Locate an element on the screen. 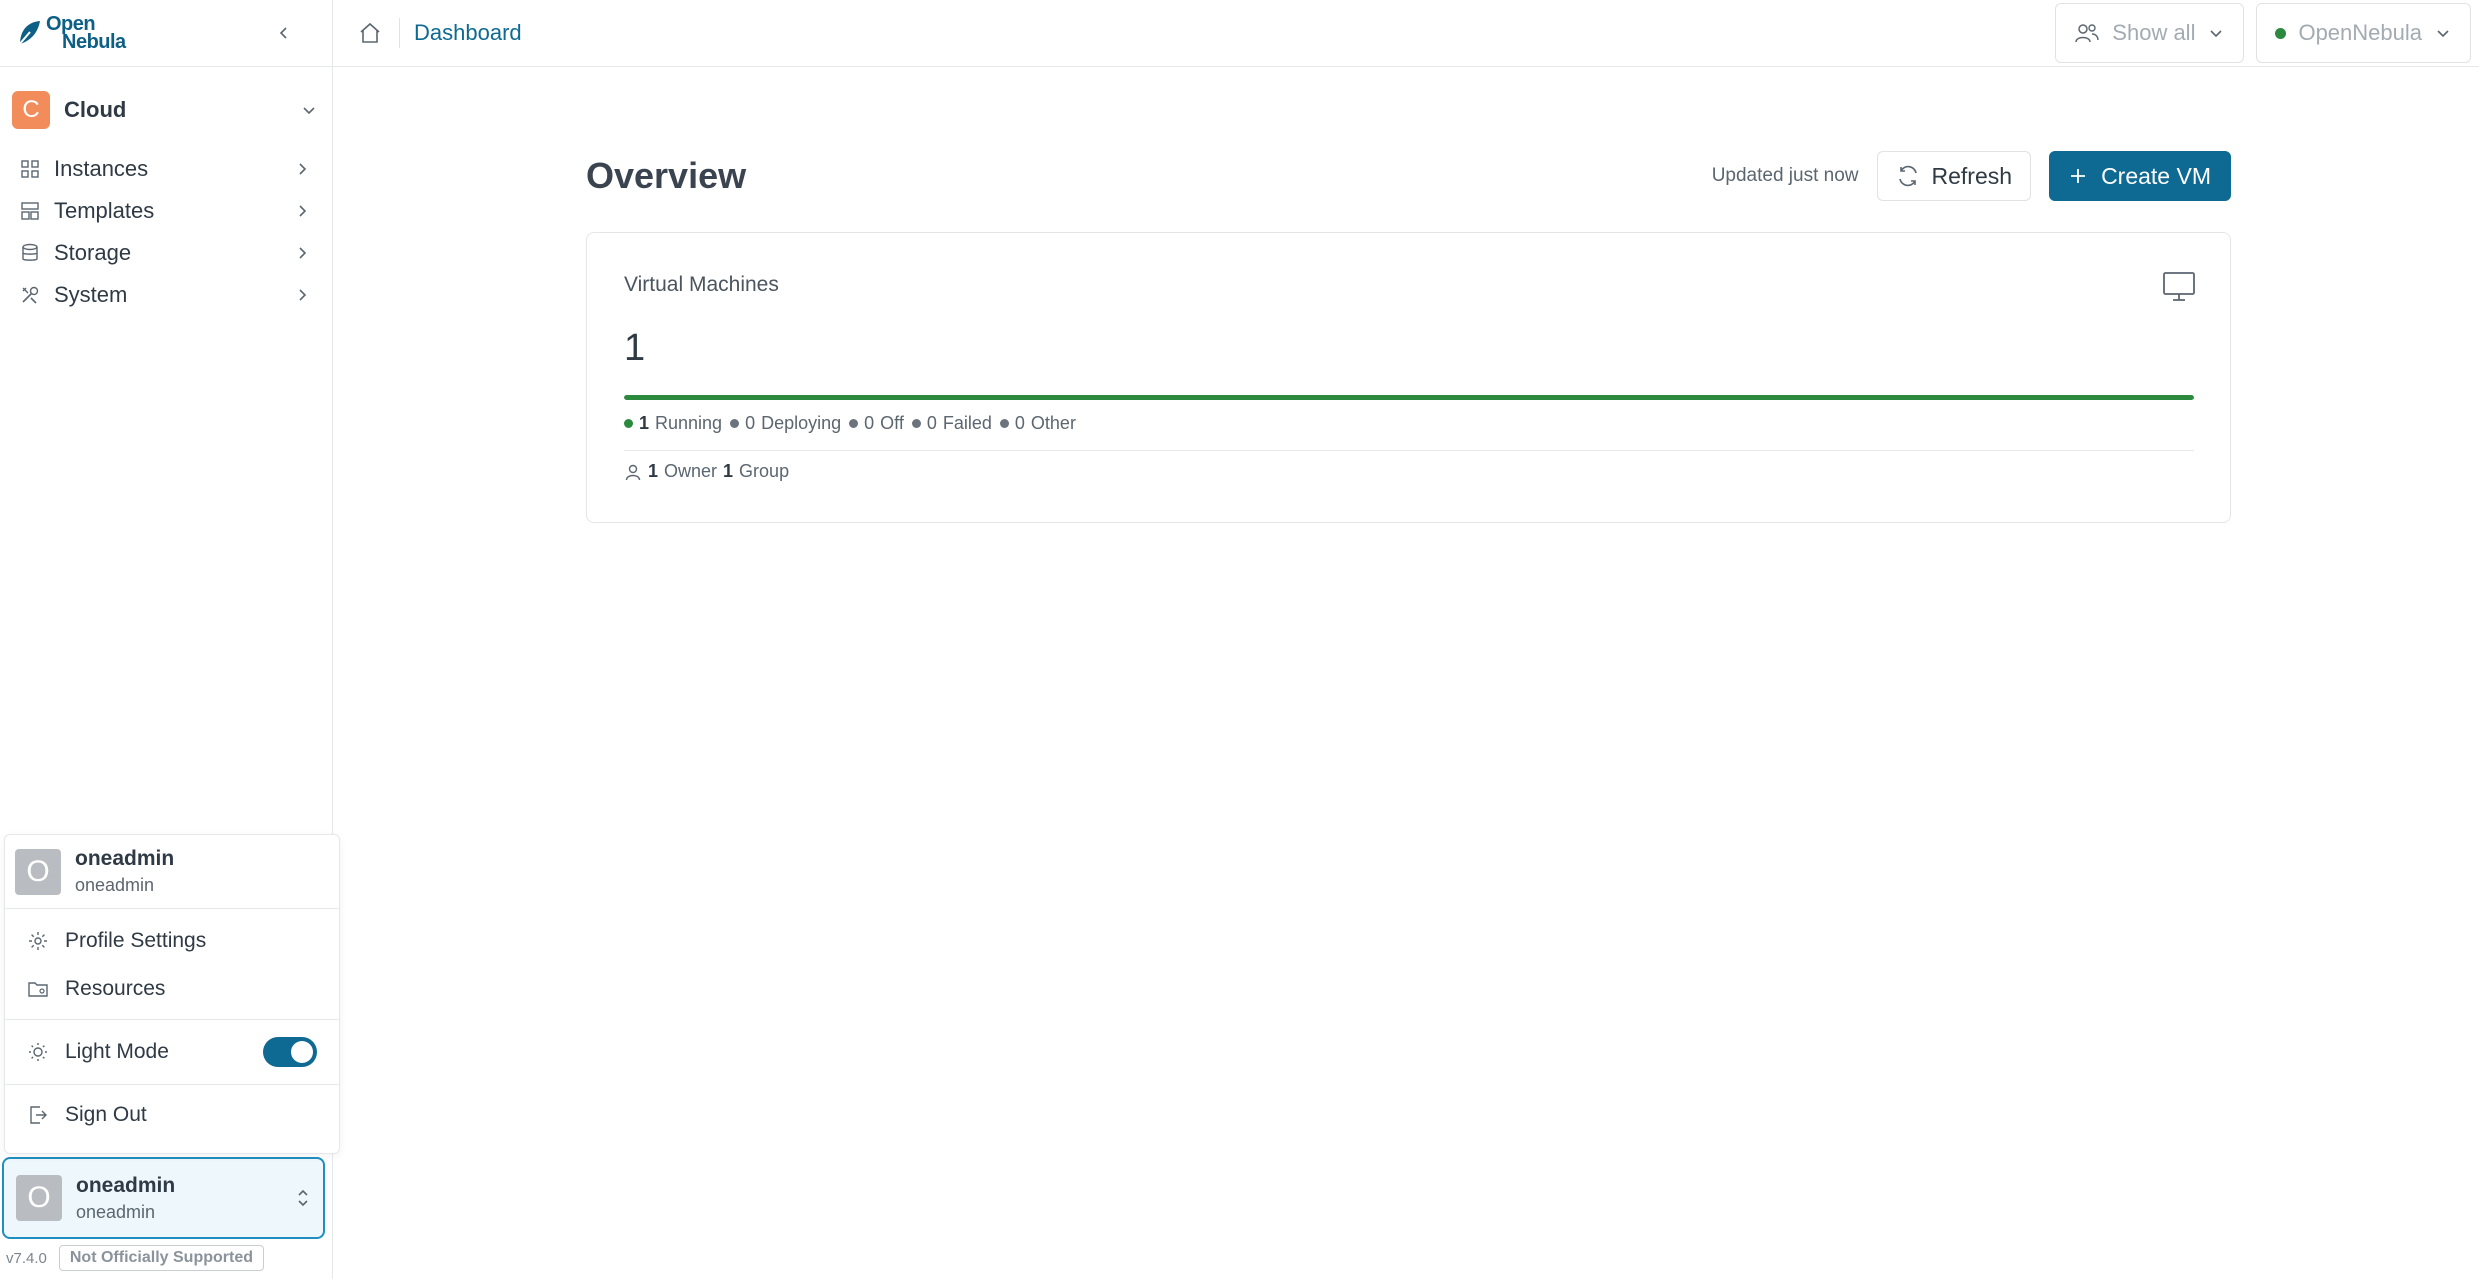  tools-icon is located at coordinates (30, 295).